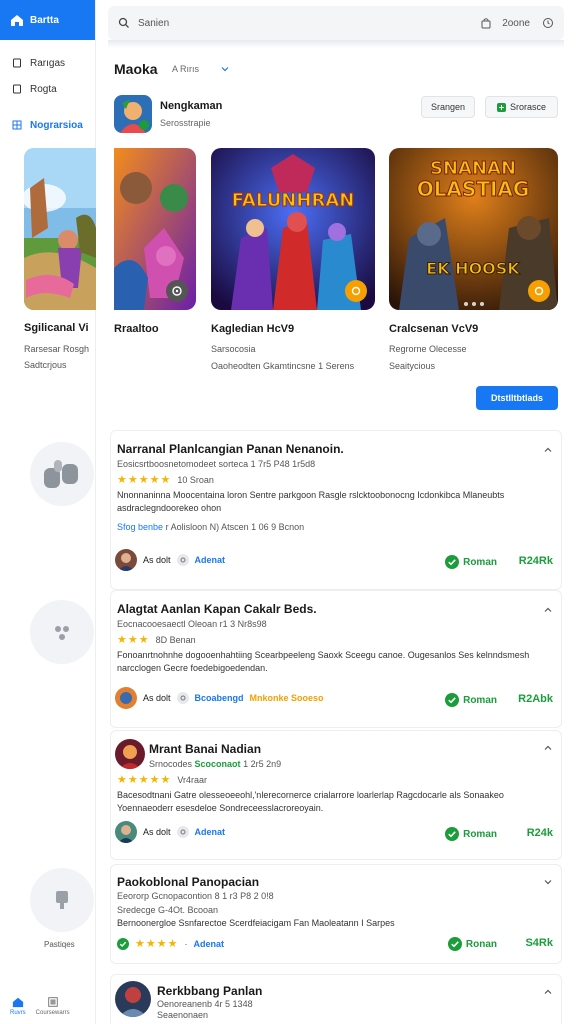  I want to click on grid-icon, so click(17, 125).